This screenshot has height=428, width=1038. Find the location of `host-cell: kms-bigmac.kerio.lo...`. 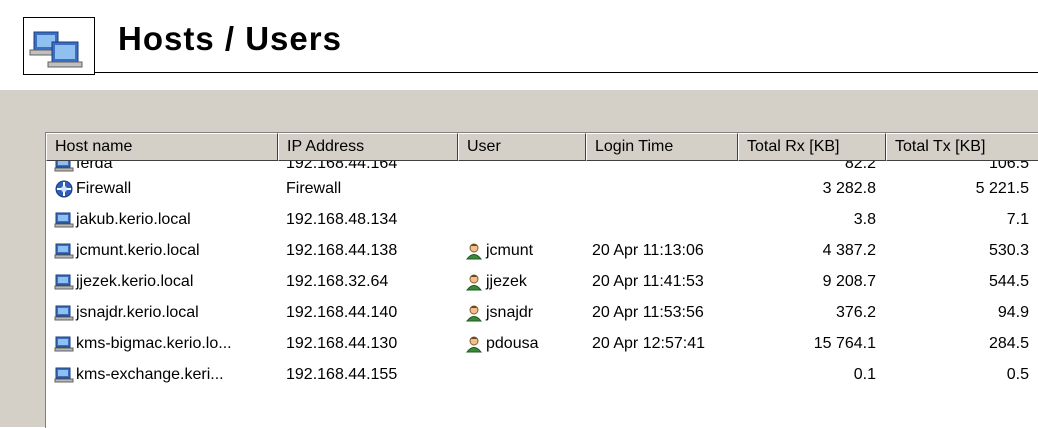

host-cell: kms-bigmac.kerio.lo... is located at coordinates (162, 344).